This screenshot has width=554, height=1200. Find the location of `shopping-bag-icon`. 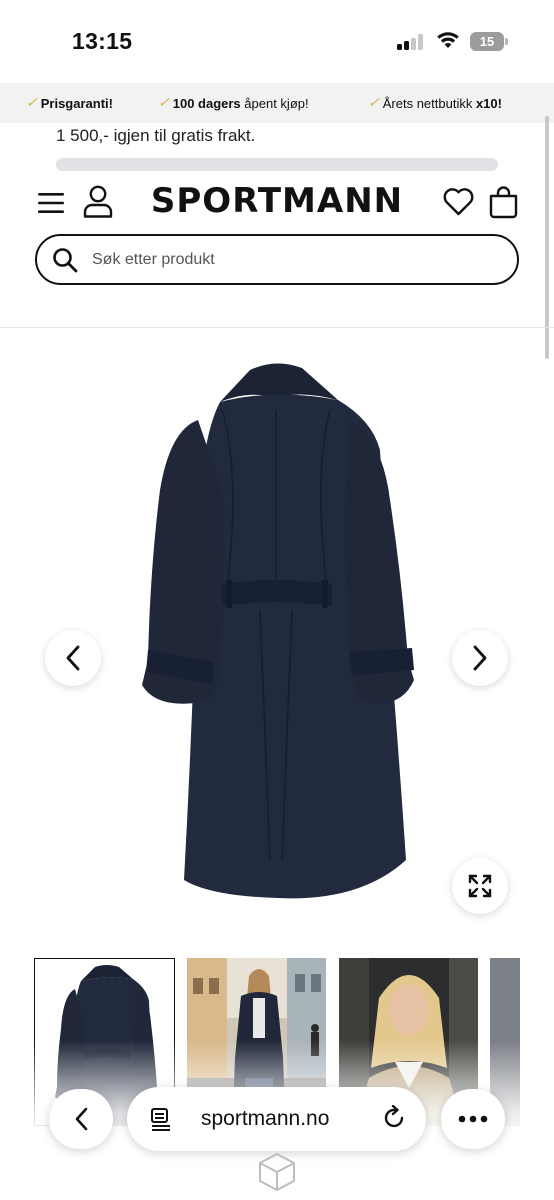

shopping-bag-icon is located at coordinates (503, 202).